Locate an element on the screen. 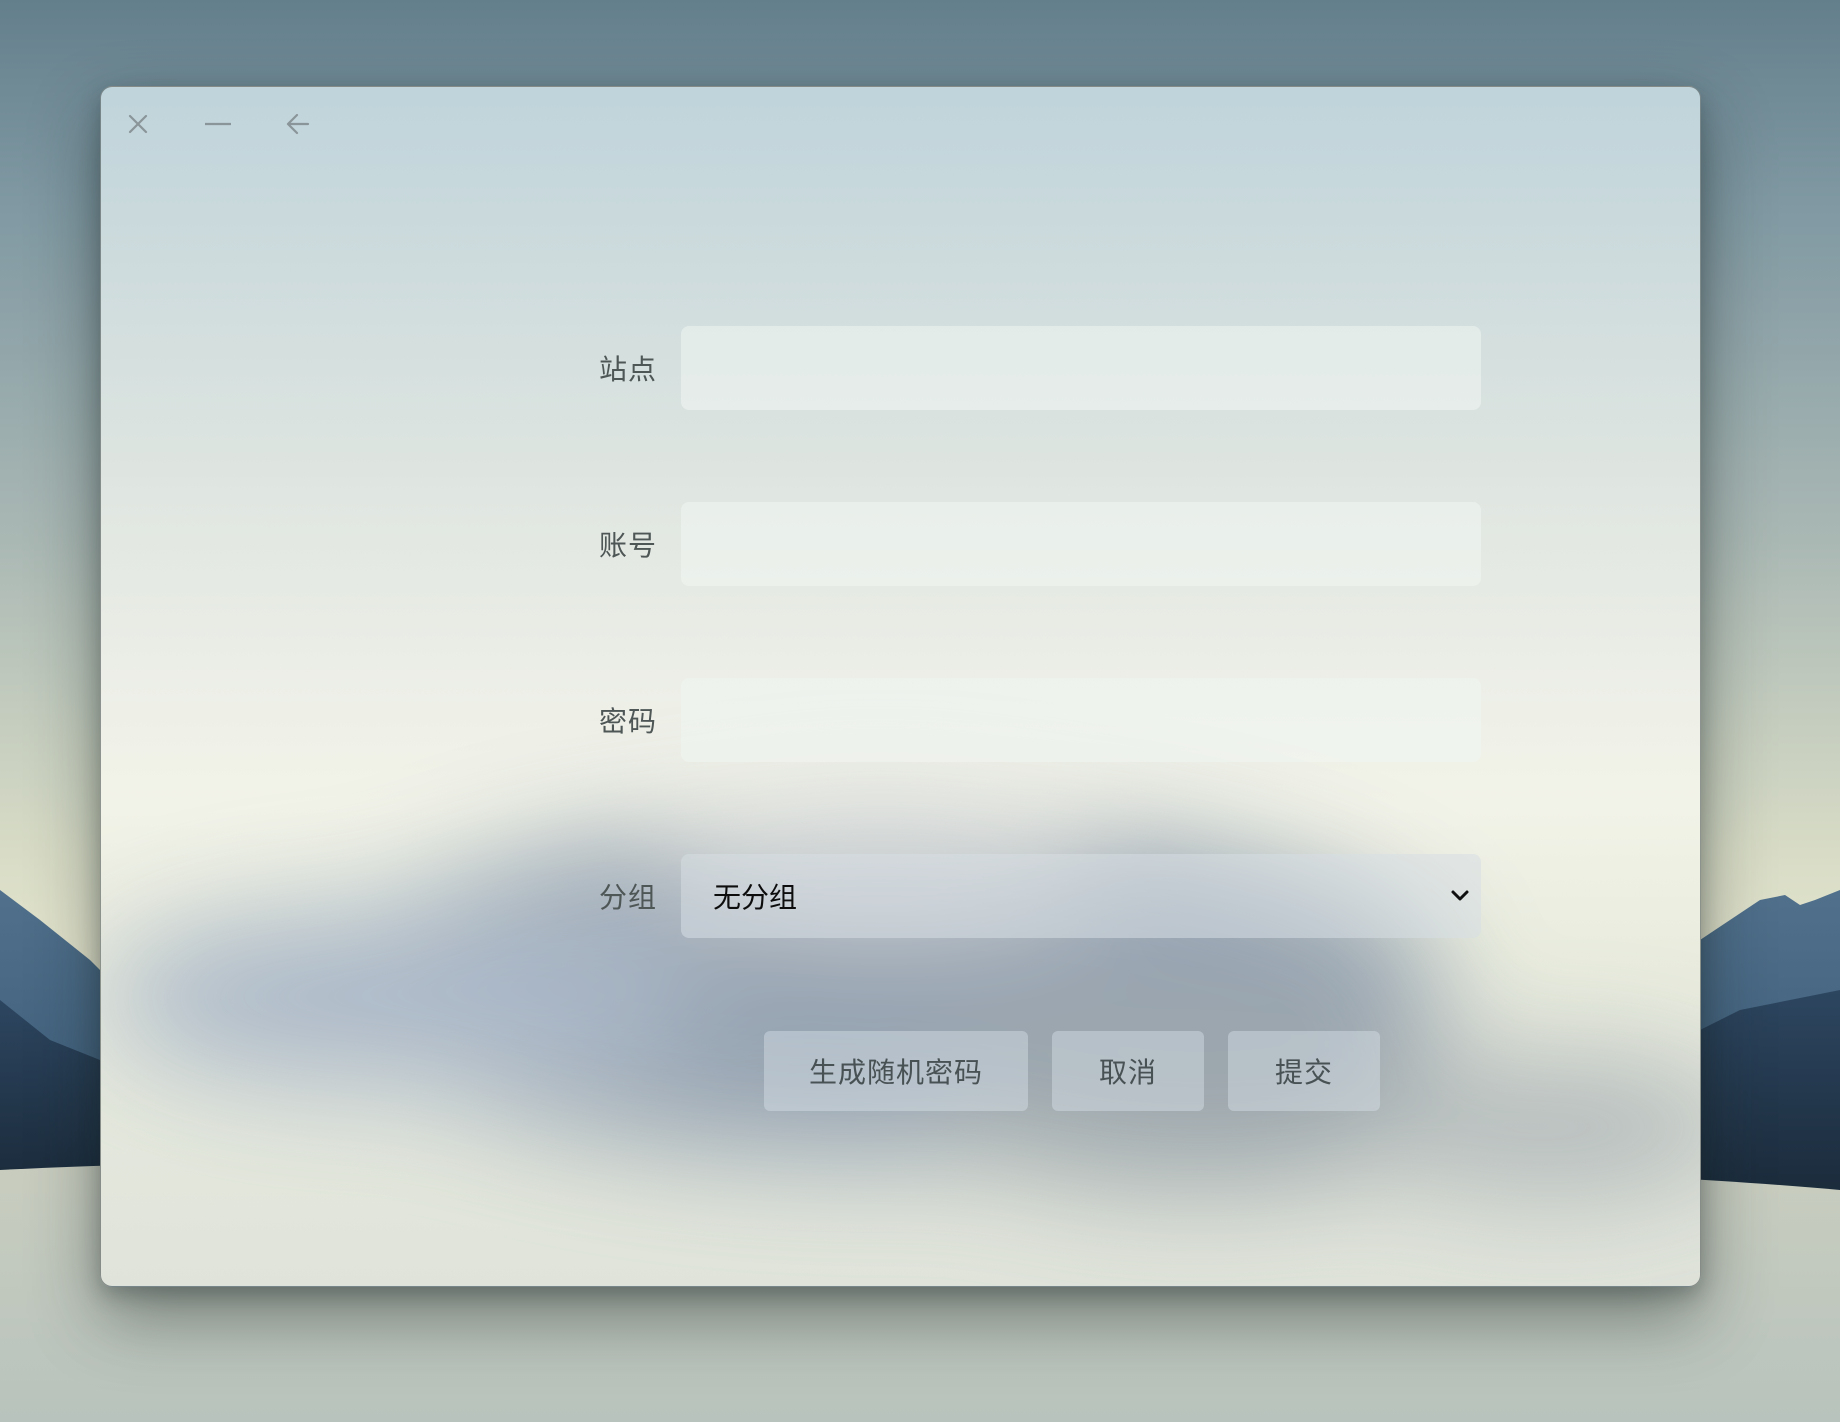 Image resolution: width=1840 pixels, height=1422 pixels. form-row-account: 账号 is located at coordinates (1031, 544).